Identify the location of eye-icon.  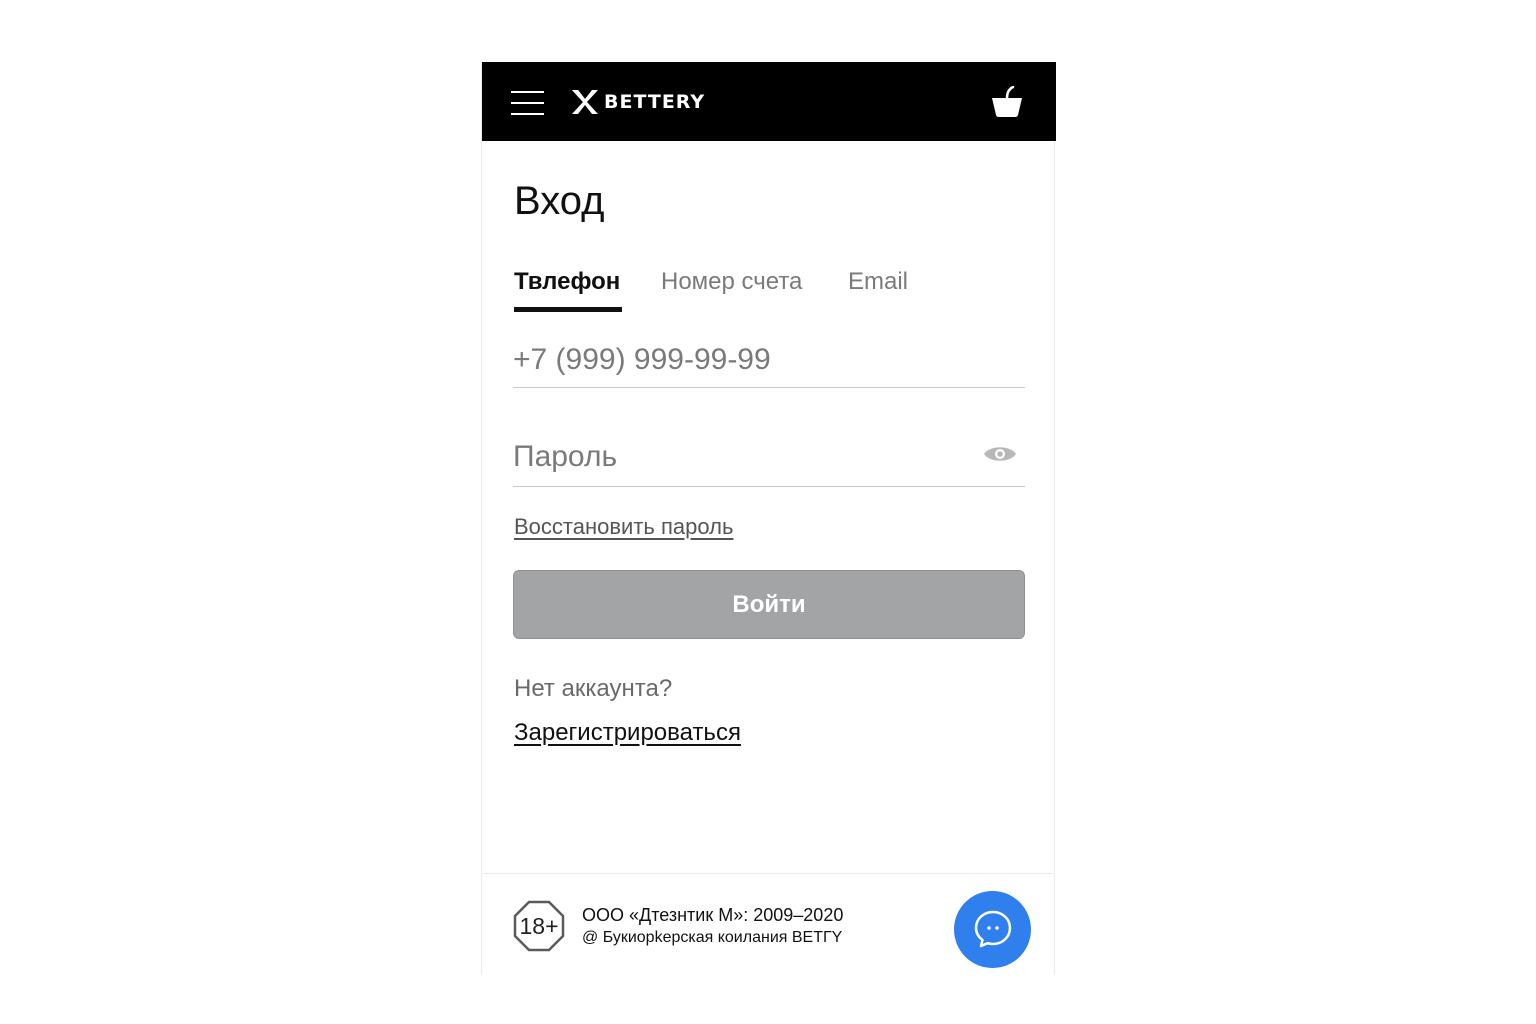
(1000, 454).